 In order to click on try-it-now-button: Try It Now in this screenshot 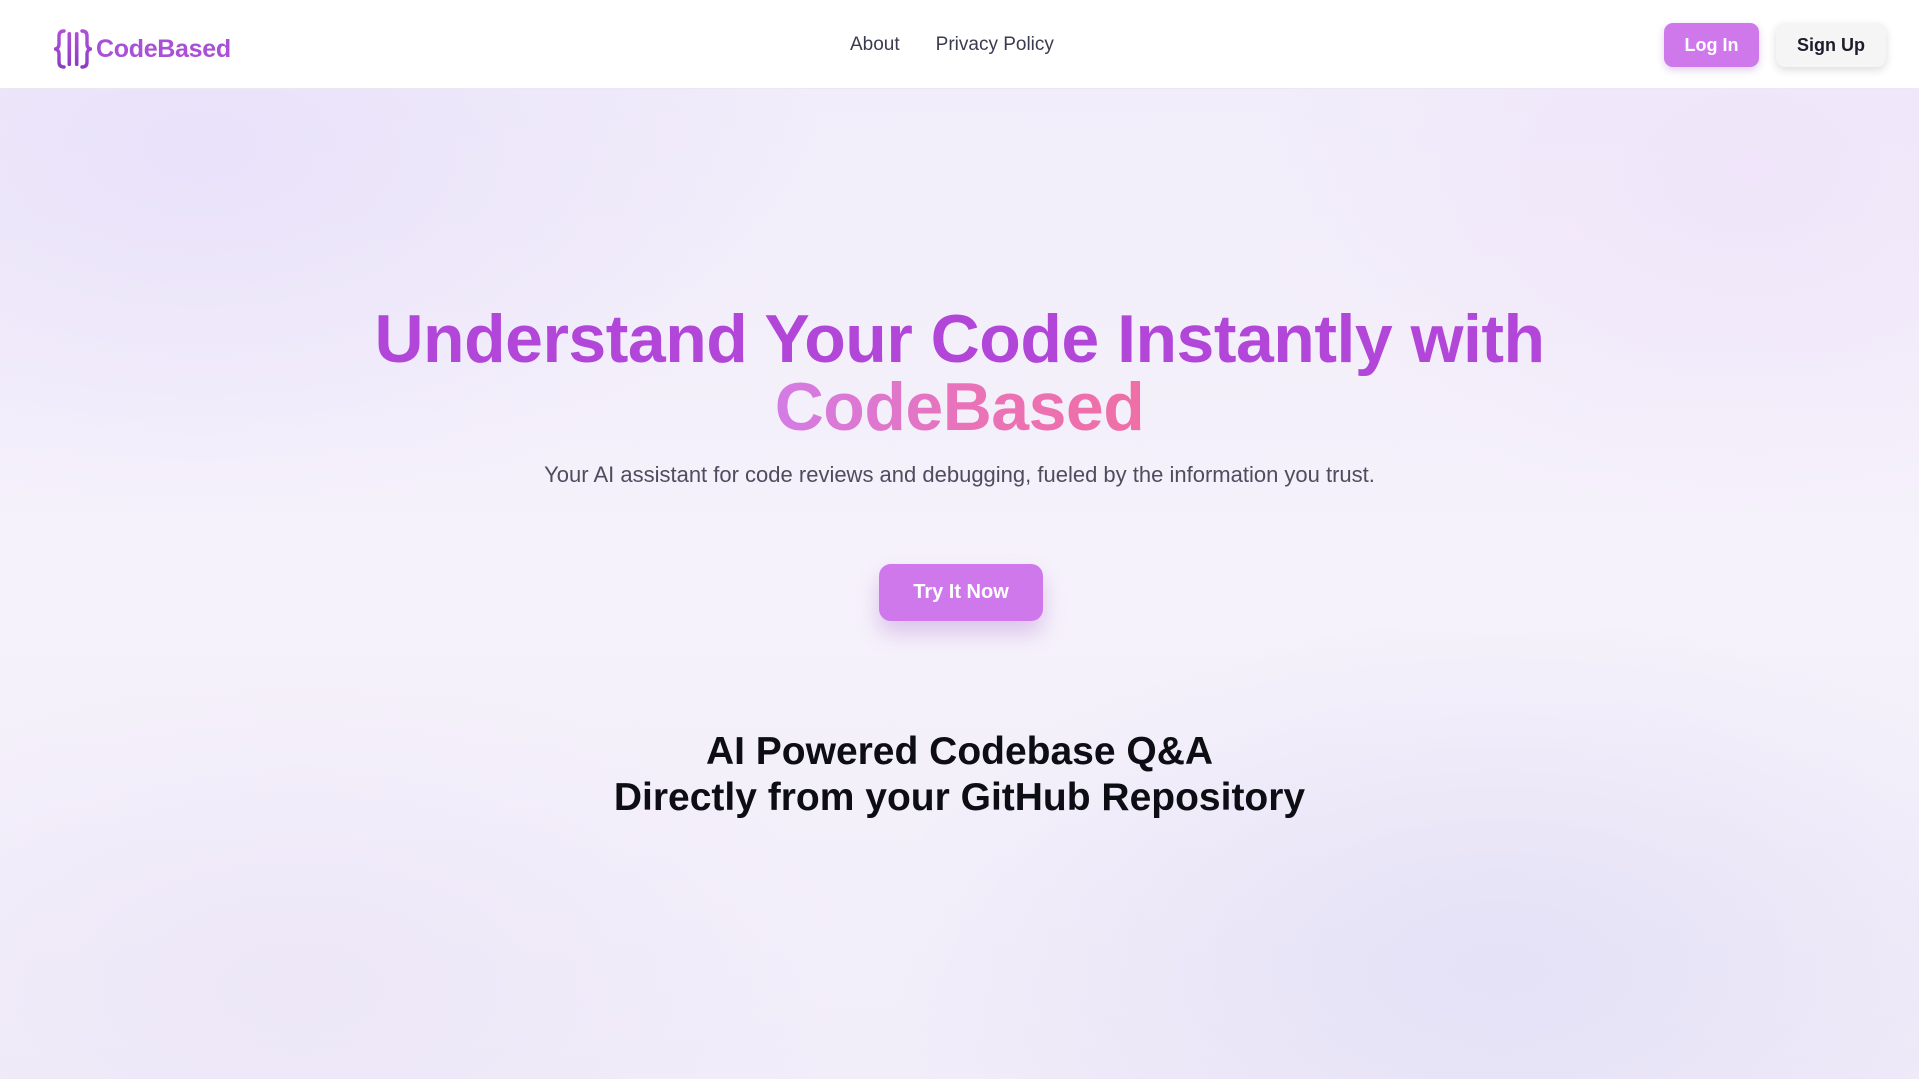, I will do `click(961, 592)`.